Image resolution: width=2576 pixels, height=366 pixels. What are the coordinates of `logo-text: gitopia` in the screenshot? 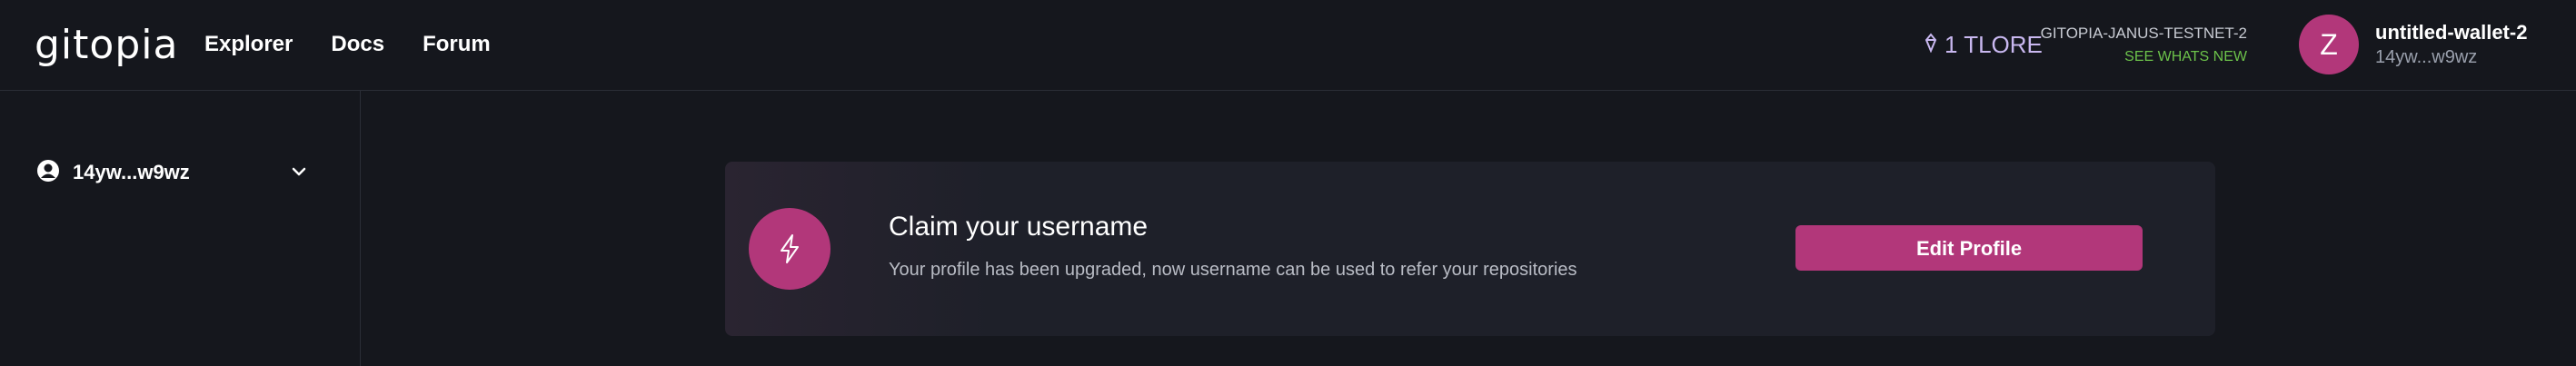 It's located at (107, 45).